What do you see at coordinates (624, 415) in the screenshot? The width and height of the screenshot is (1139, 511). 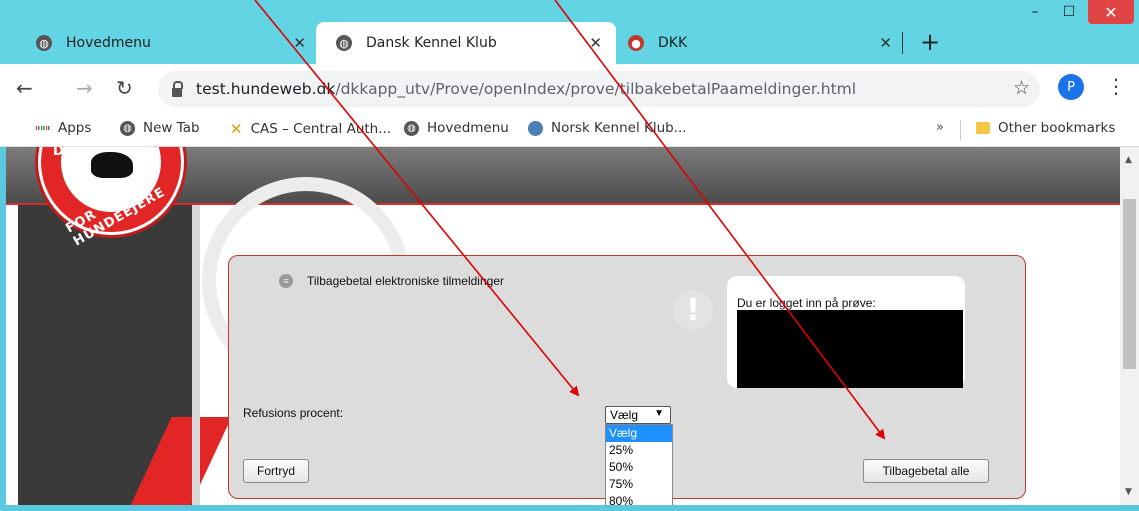 I see `select-value: Vælg` at bounding box center [624, 415].